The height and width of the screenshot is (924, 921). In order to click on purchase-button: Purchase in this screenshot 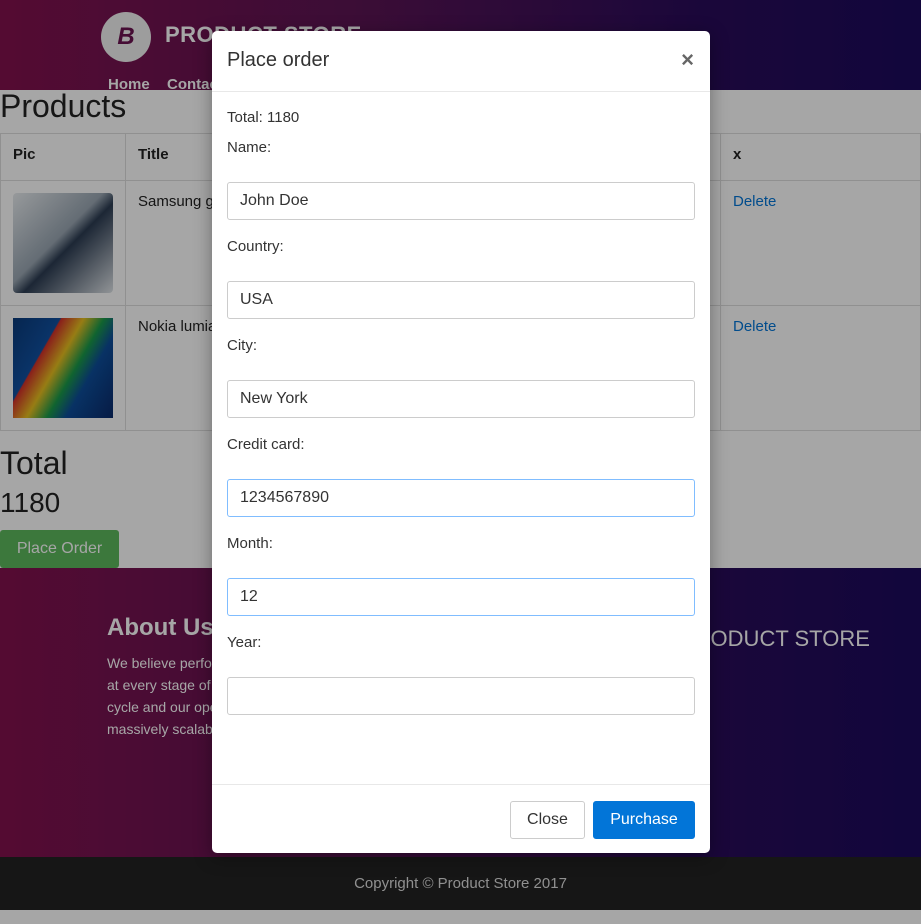, I will do `click(644, 820)`.